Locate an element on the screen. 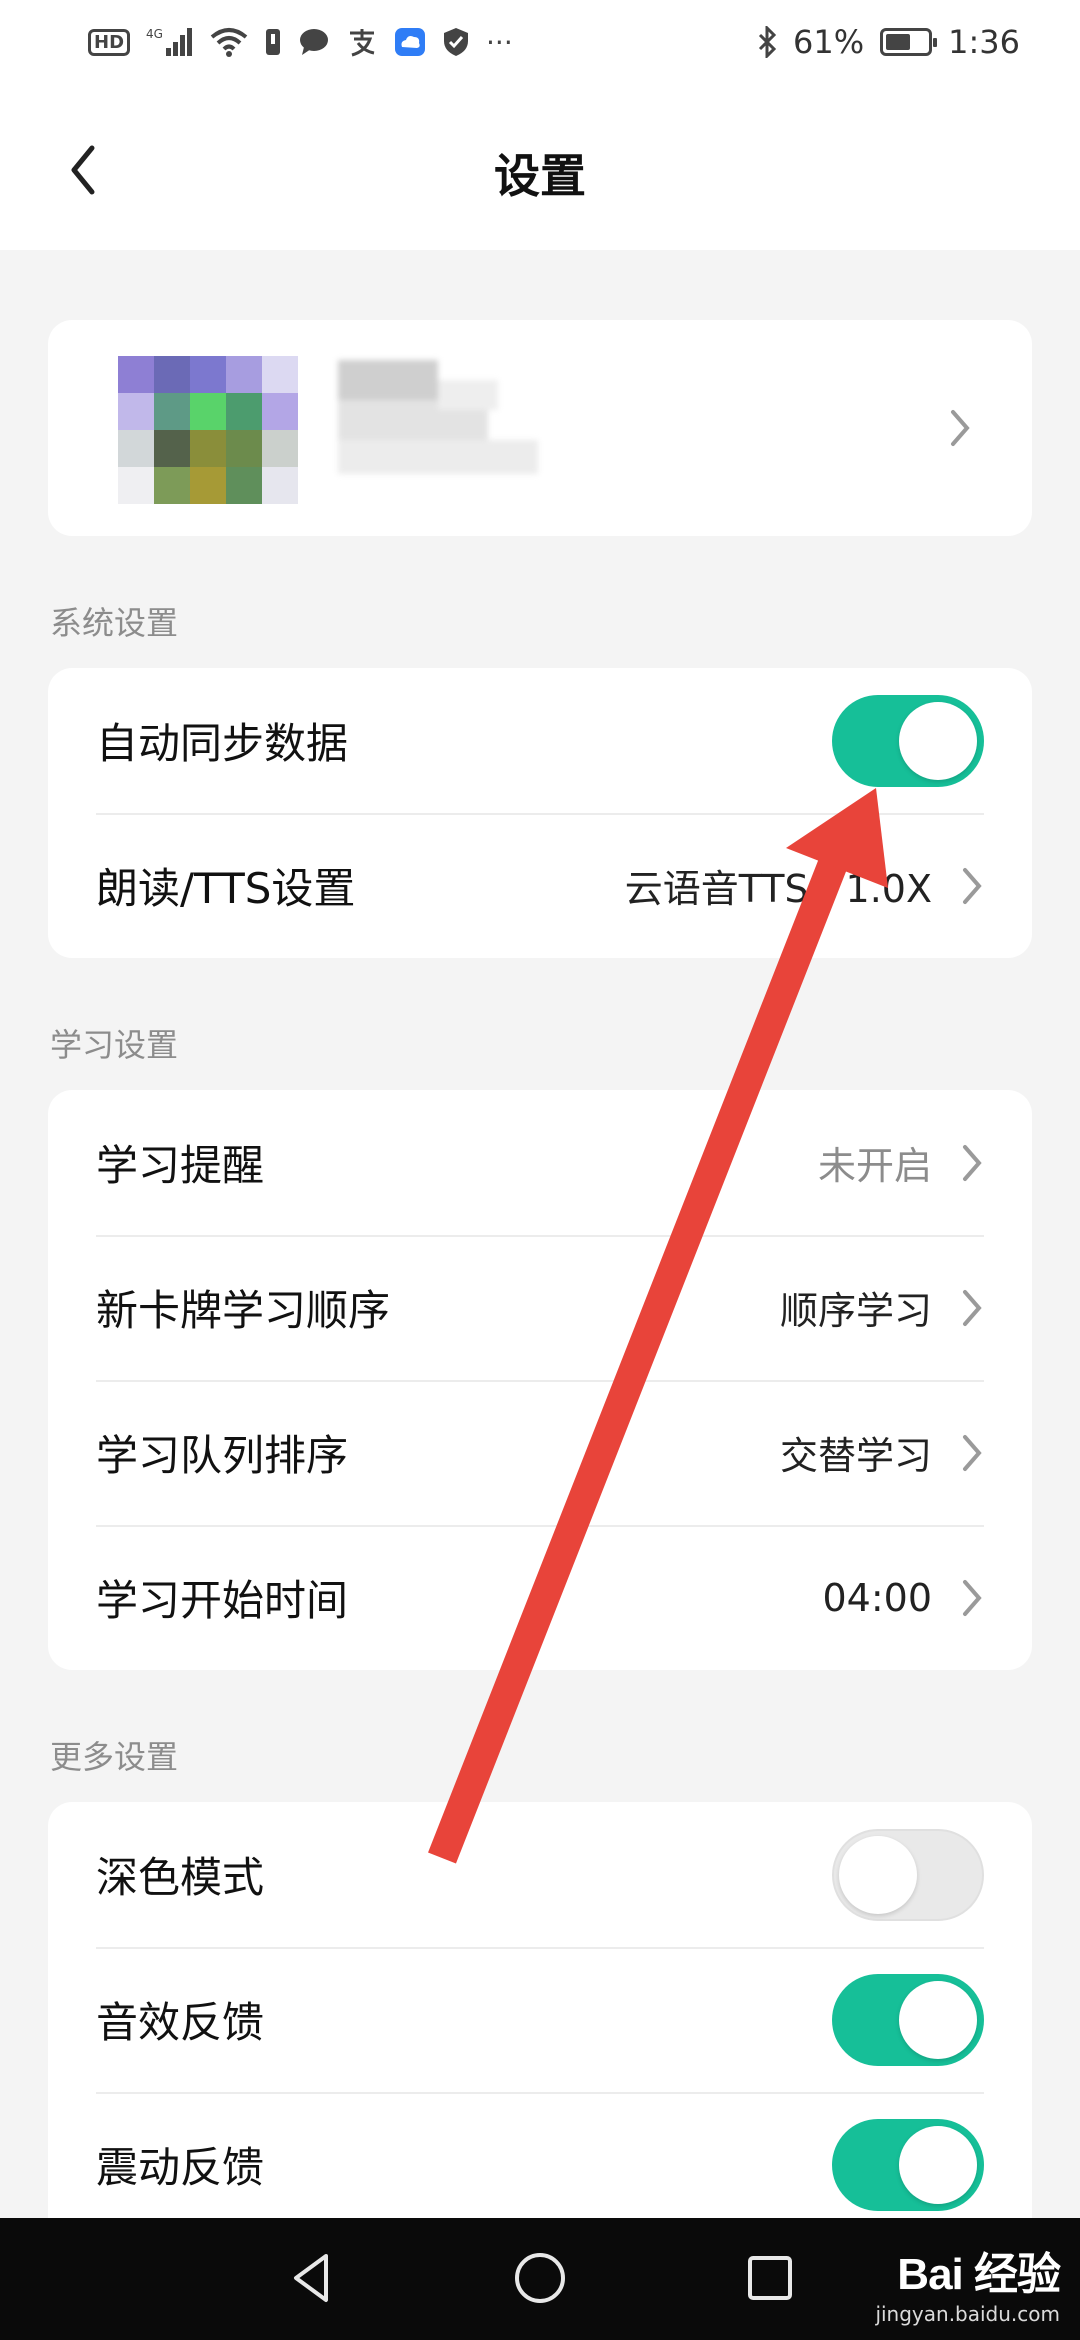  nav-back-button is located at coordinates (312, 2278).